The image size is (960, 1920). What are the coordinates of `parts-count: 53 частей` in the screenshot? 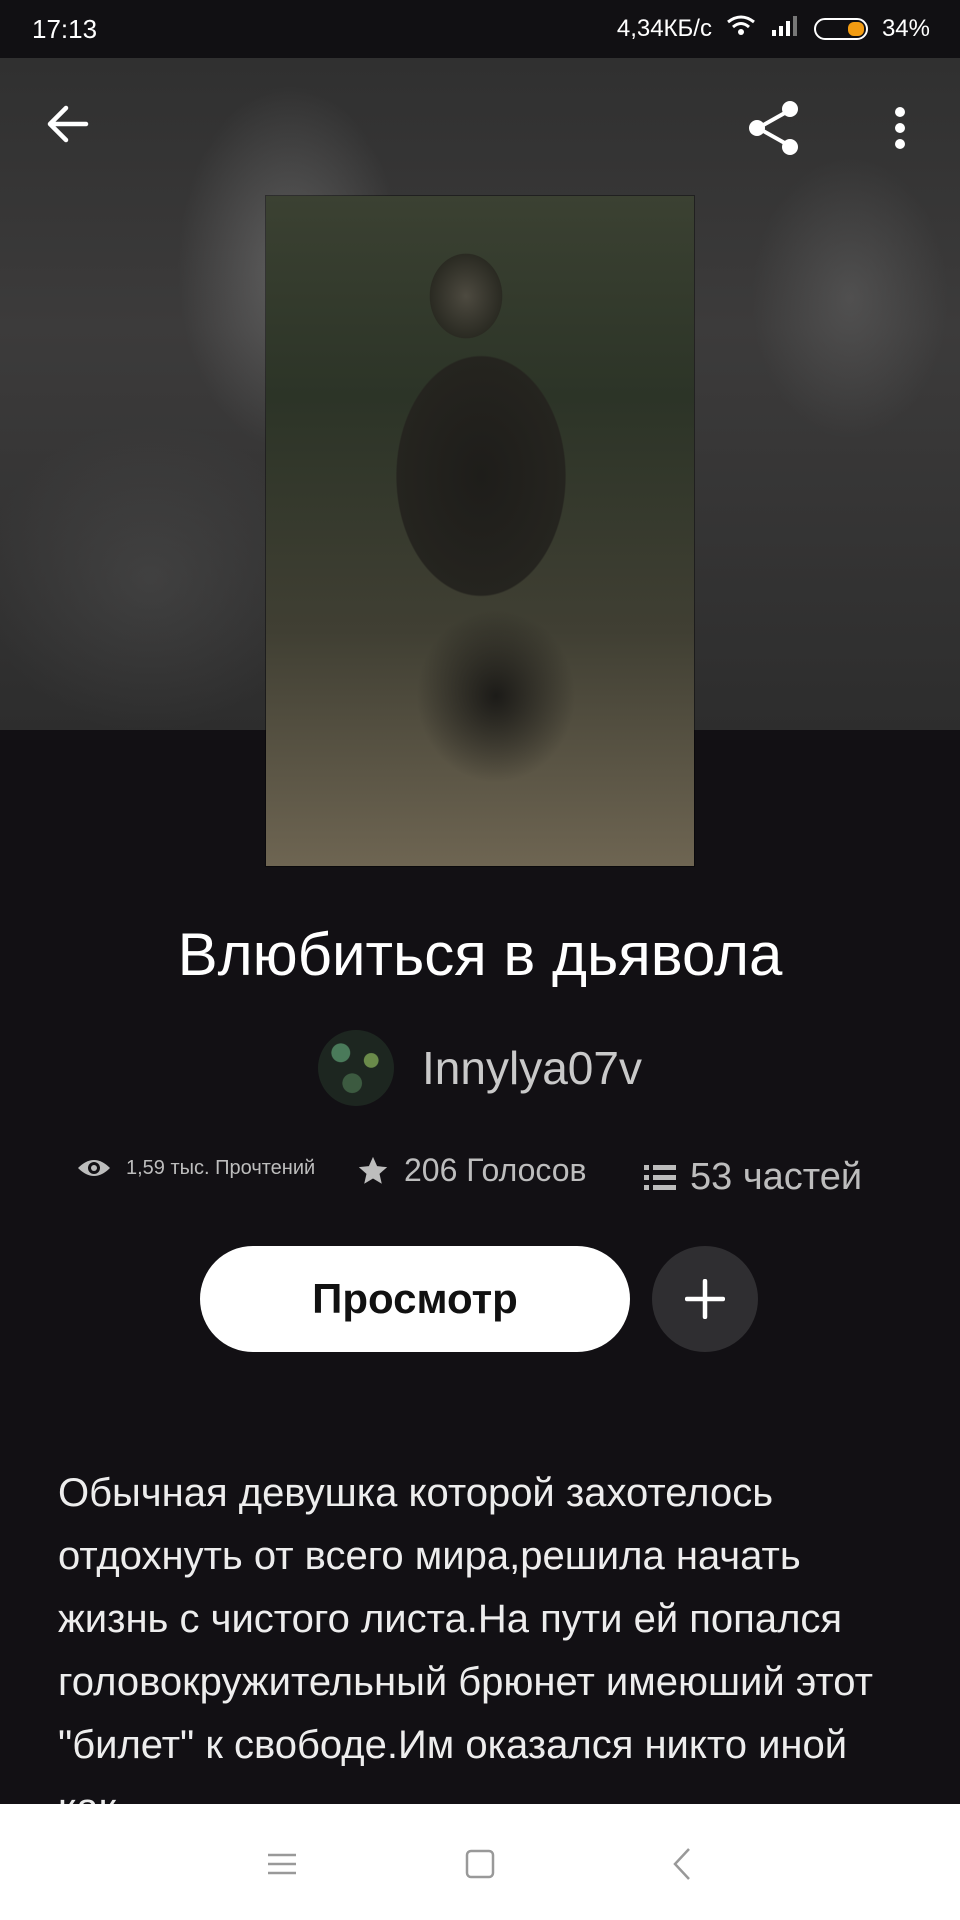 It's located at (776, 1177).